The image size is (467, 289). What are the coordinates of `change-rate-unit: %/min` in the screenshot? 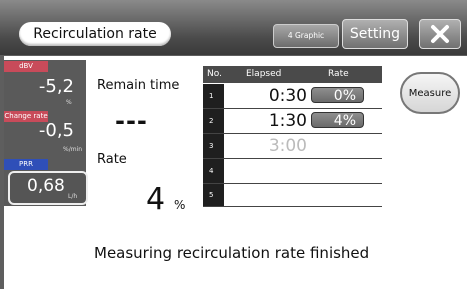 It's located at (73, 149).